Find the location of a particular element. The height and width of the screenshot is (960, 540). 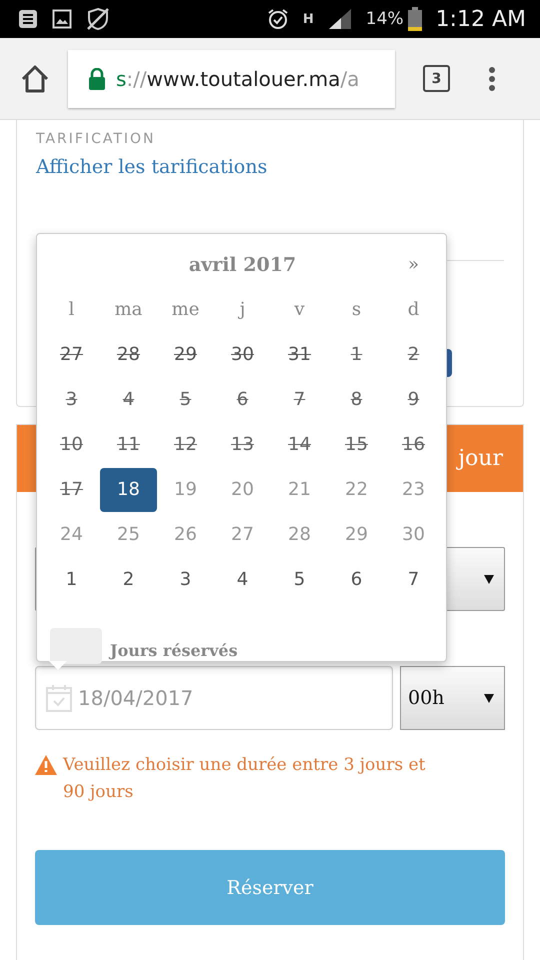

image-icon is located at coordinates (62, 19).